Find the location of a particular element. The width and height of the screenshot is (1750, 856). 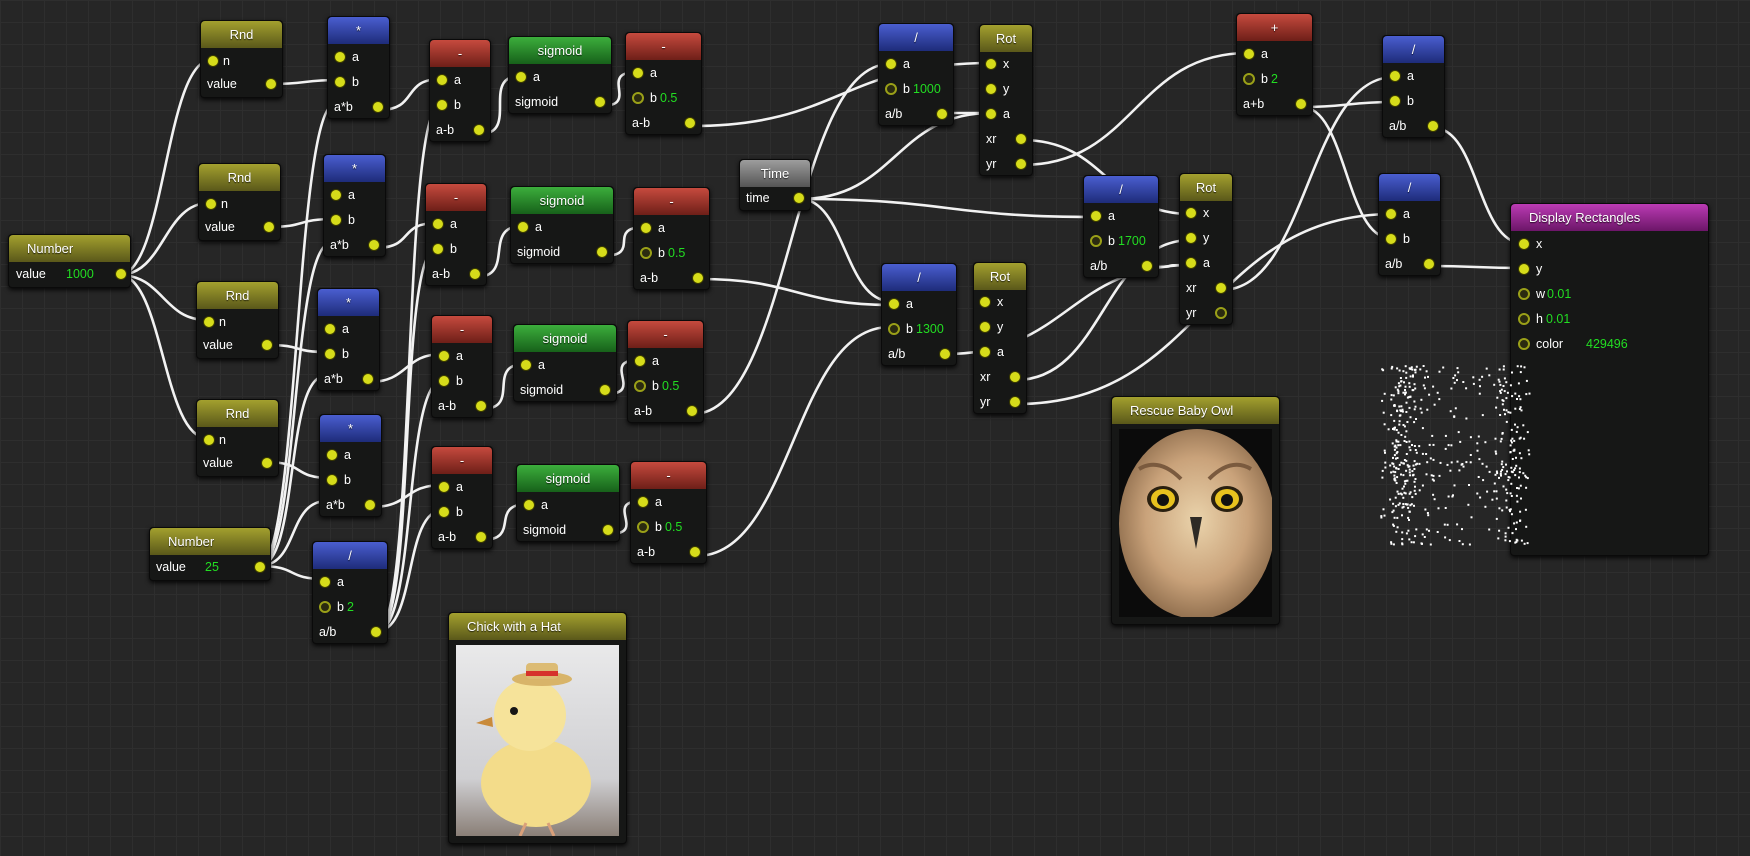

divide-node-right-1: / a b a/b is located at coordinates (1413, 86).